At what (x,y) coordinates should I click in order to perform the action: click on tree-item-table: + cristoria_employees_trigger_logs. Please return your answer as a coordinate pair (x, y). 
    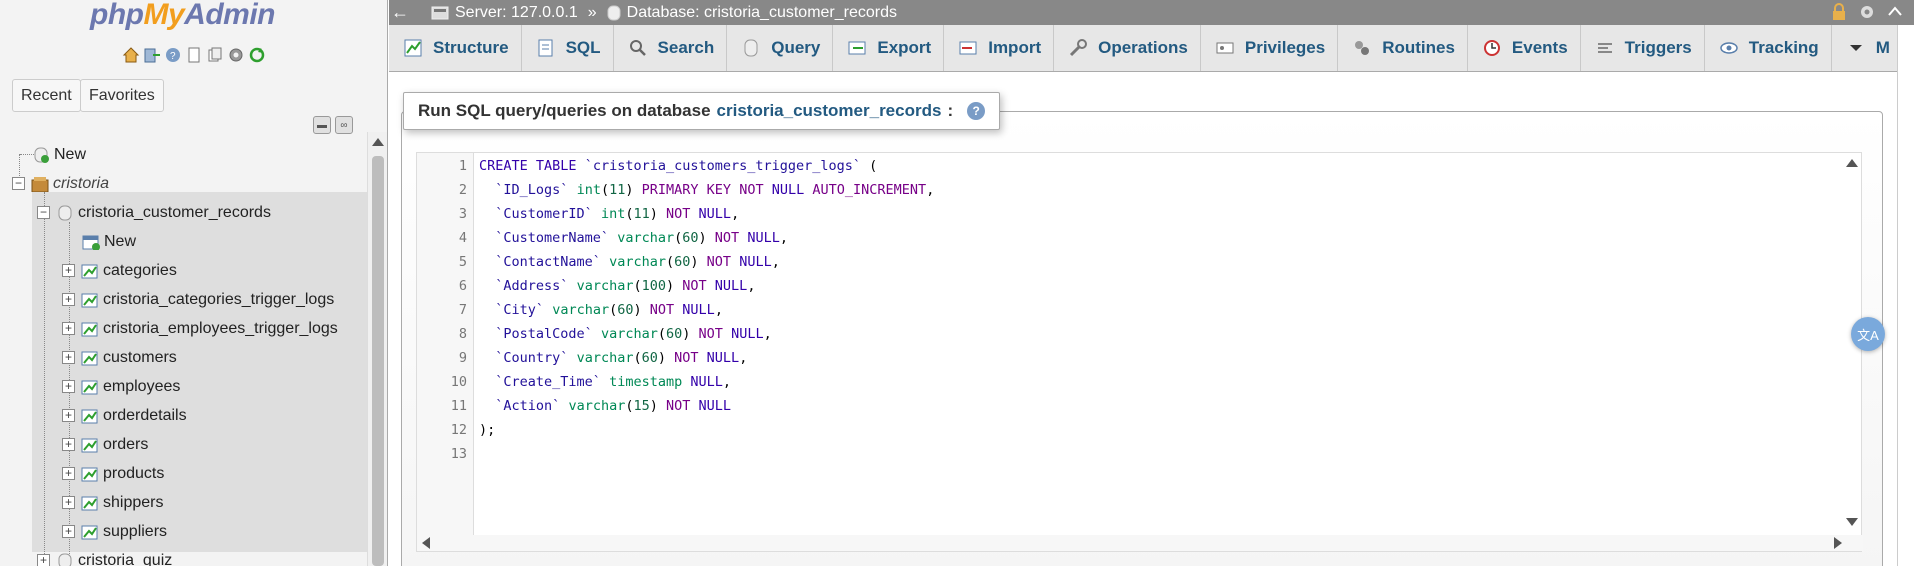
    Looking at the image, I should click on (200, 328).